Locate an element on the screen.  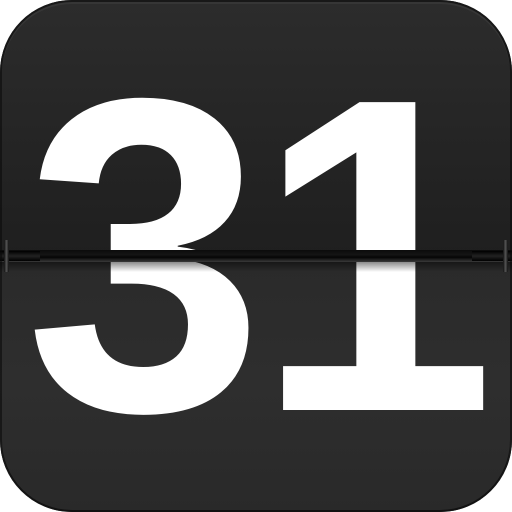
flip-divider-line is located at coordinates (256, 256).